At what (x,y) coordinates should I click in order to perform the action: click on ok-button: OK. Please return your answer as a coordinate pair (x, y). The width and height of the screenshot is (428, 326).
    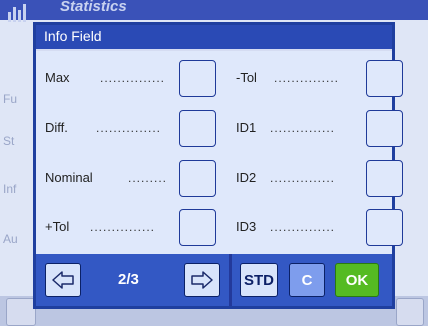
    Looking at the image, I should click on (357, 280).